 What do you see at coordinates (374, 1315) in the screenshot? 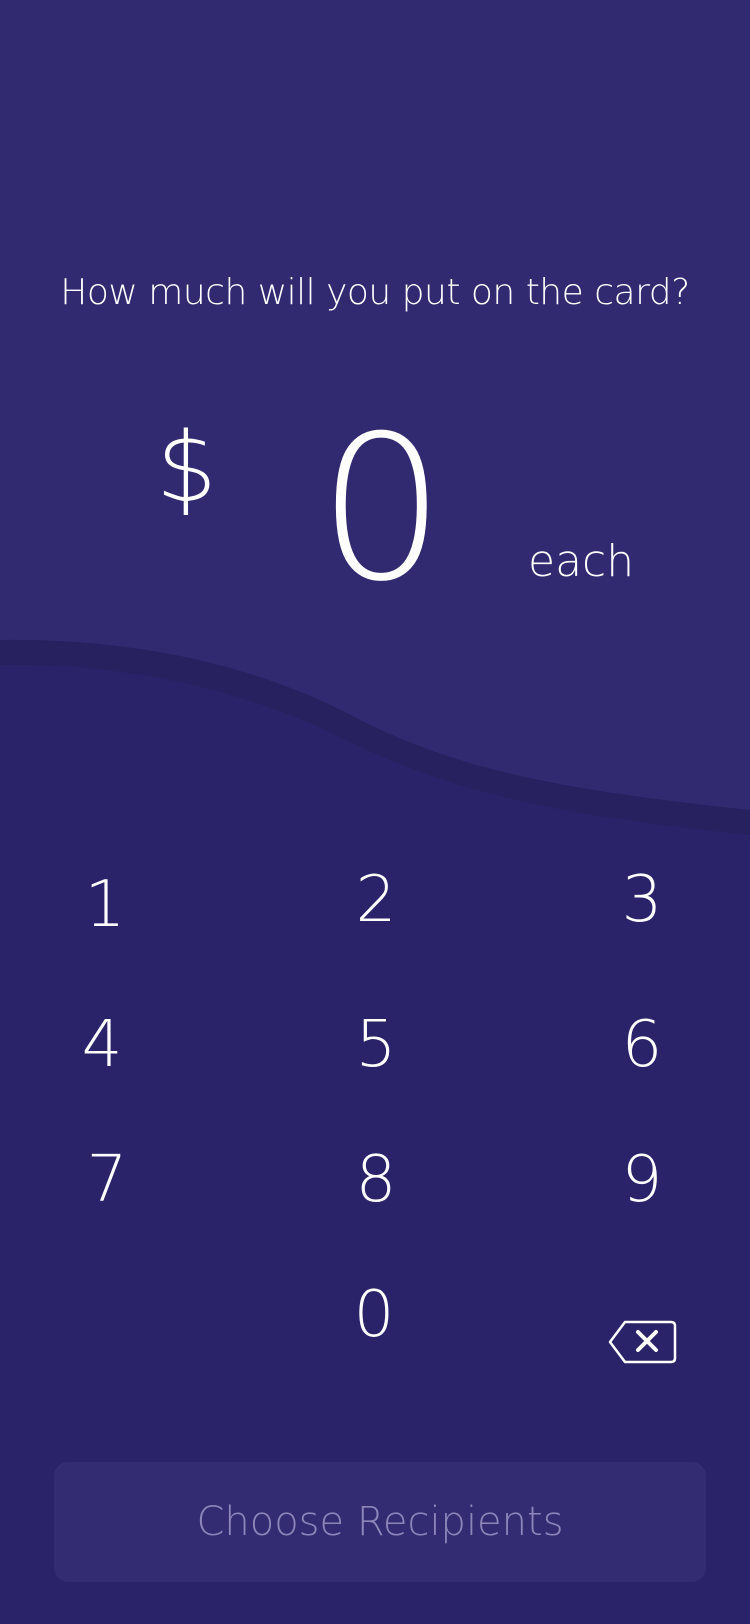
I see `keypad-key-0: 0` at bounding box center [374, 1315].